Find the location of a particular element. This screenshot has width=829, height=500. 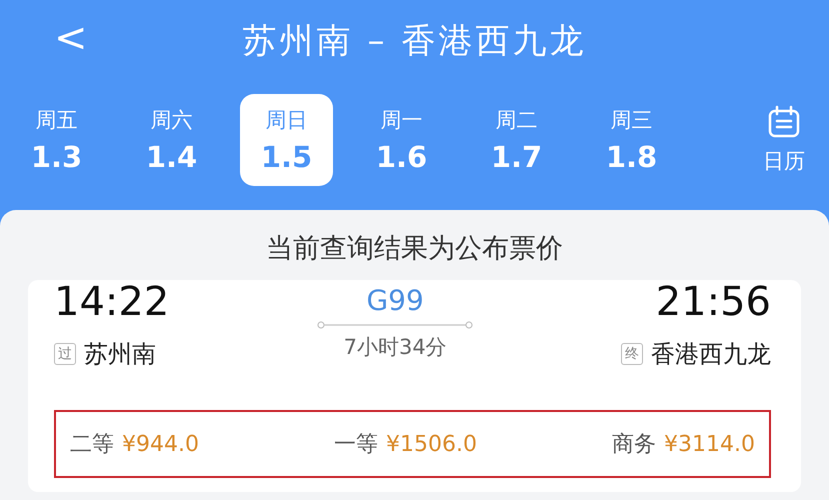

date-tab: 周日 1.5 is located at coordinates (286, 140).